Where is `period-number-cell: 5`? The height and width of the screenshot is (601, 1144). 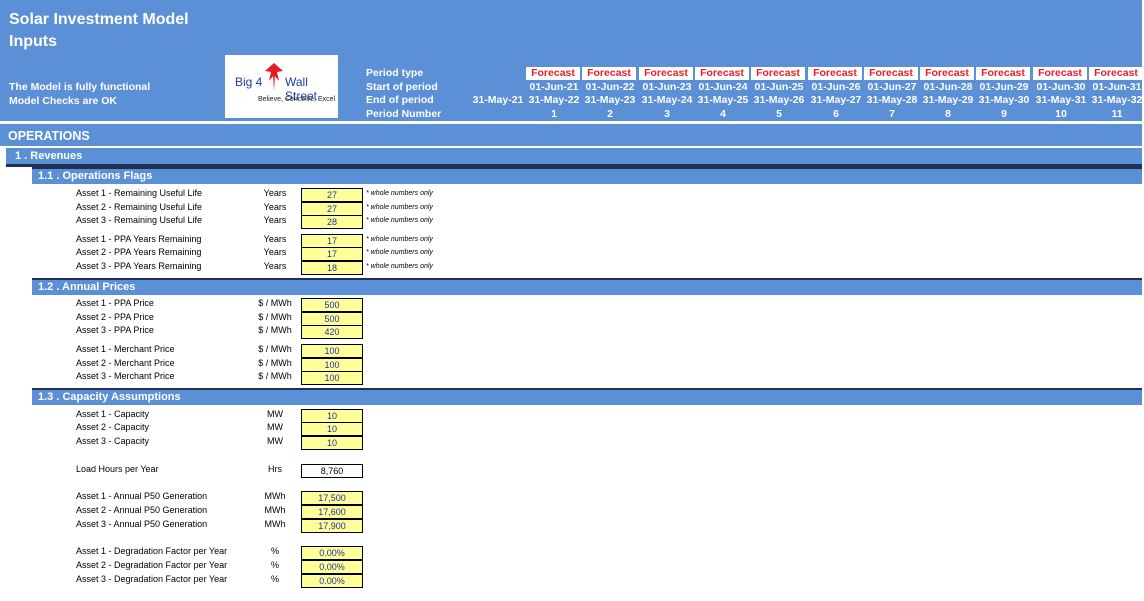 period-number-cell: 5 is located at coordinates (779, 114).